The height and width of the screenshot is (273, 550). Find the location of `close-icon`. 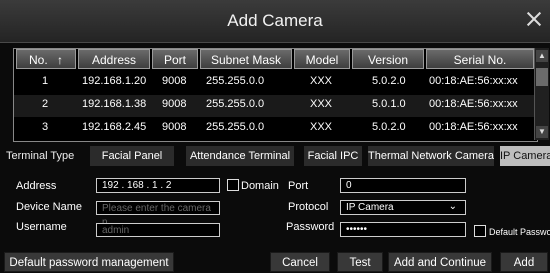

close-icon is located at coordinates (534, 19).